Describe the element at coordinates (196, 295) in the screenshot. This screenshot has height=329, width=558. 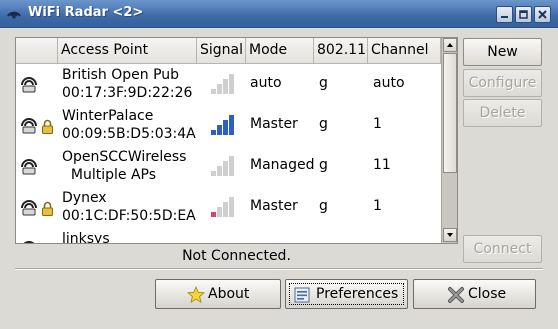
I see `star-icon` at that location.